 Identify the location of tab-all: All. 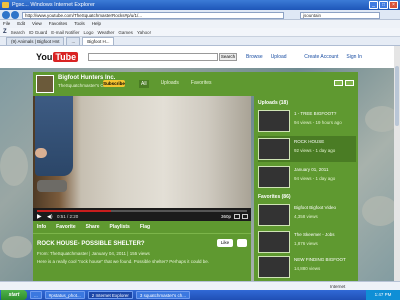
(144, 84).